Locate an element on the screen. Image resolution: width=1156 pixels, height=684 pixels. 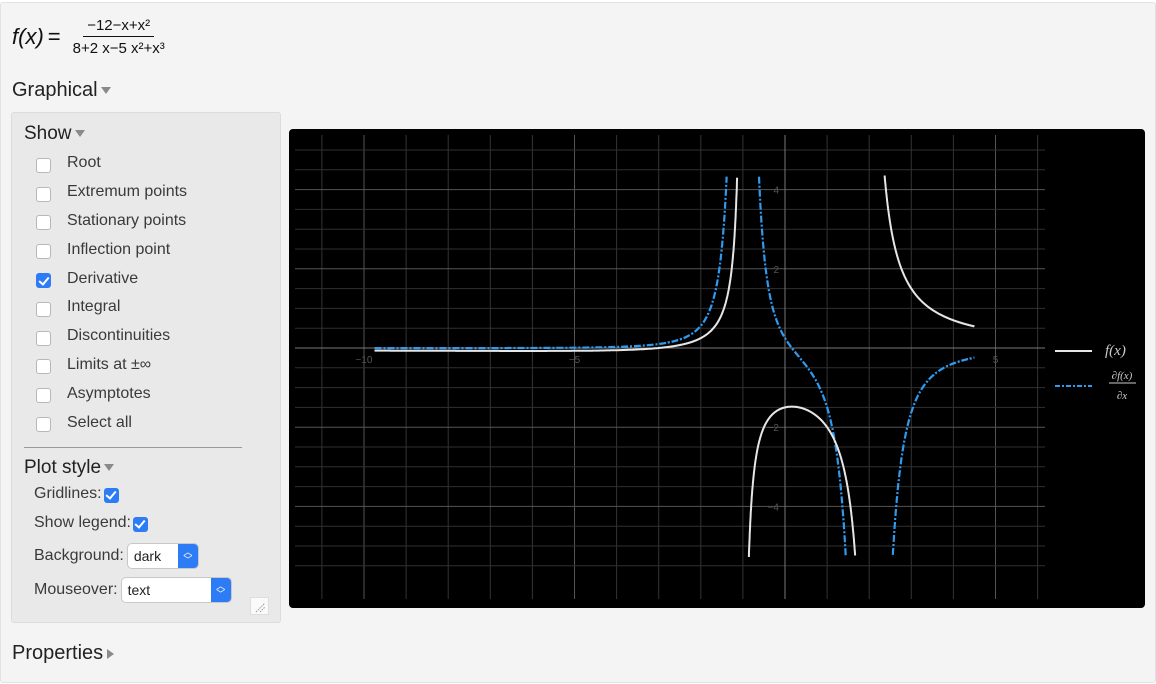
show-option-asymptotes: Asymptotes is located at coordinates (111, 393).